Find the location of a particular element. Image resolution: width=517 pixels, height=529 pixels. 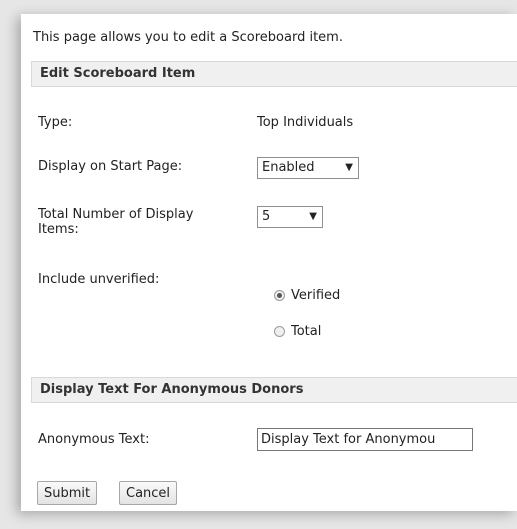

anonymous-text-input is located at coordinates (365, 439).